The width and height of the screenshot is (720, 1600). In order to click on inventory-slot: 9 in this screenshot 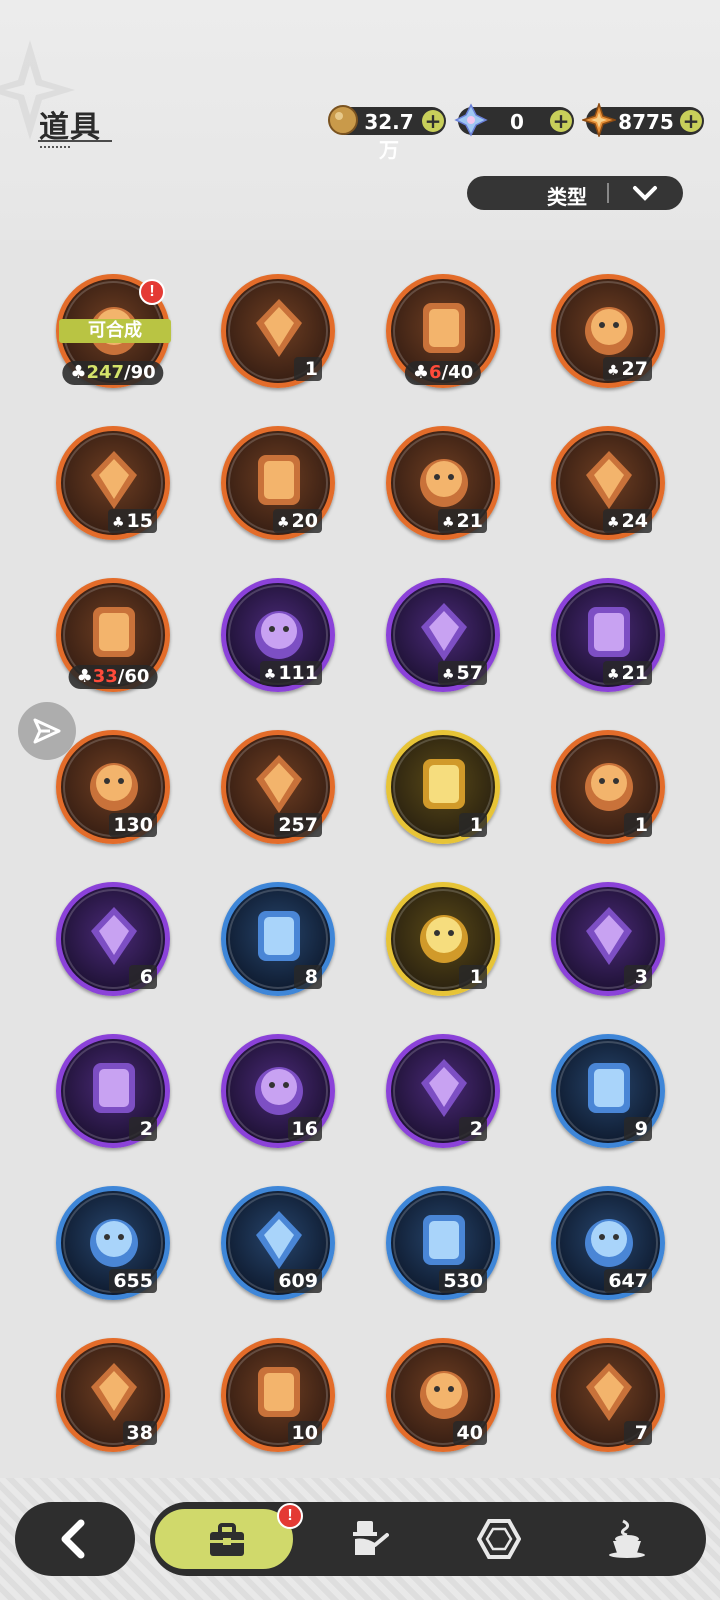, I will do `click(617, 1098)`.